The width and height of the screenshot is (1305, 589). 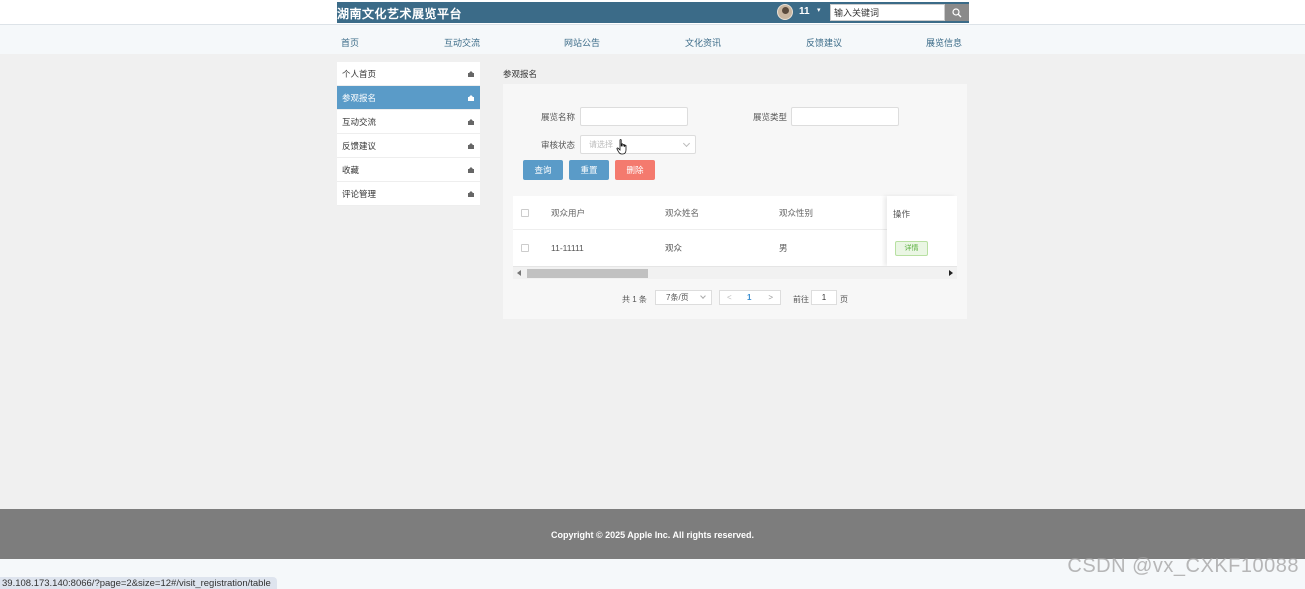 I want to click on column-header-operation: 操作, so click(x=902, y=214).